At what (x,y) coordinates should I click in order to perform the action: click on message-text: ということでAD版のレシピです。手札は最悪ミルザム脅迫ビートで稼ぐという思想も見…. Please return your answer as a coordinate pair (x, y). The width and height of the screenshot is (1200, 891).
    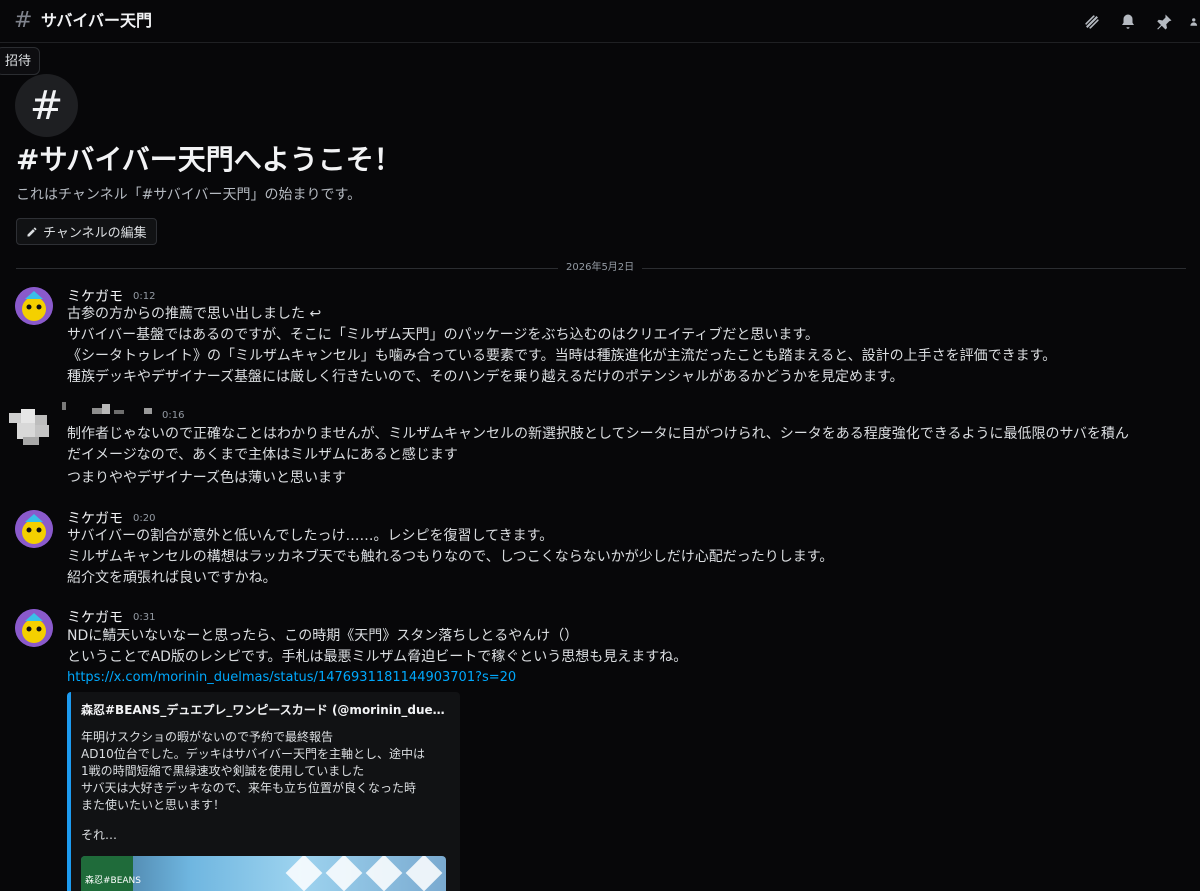
    Looking at the image, I should click on (377, 657).